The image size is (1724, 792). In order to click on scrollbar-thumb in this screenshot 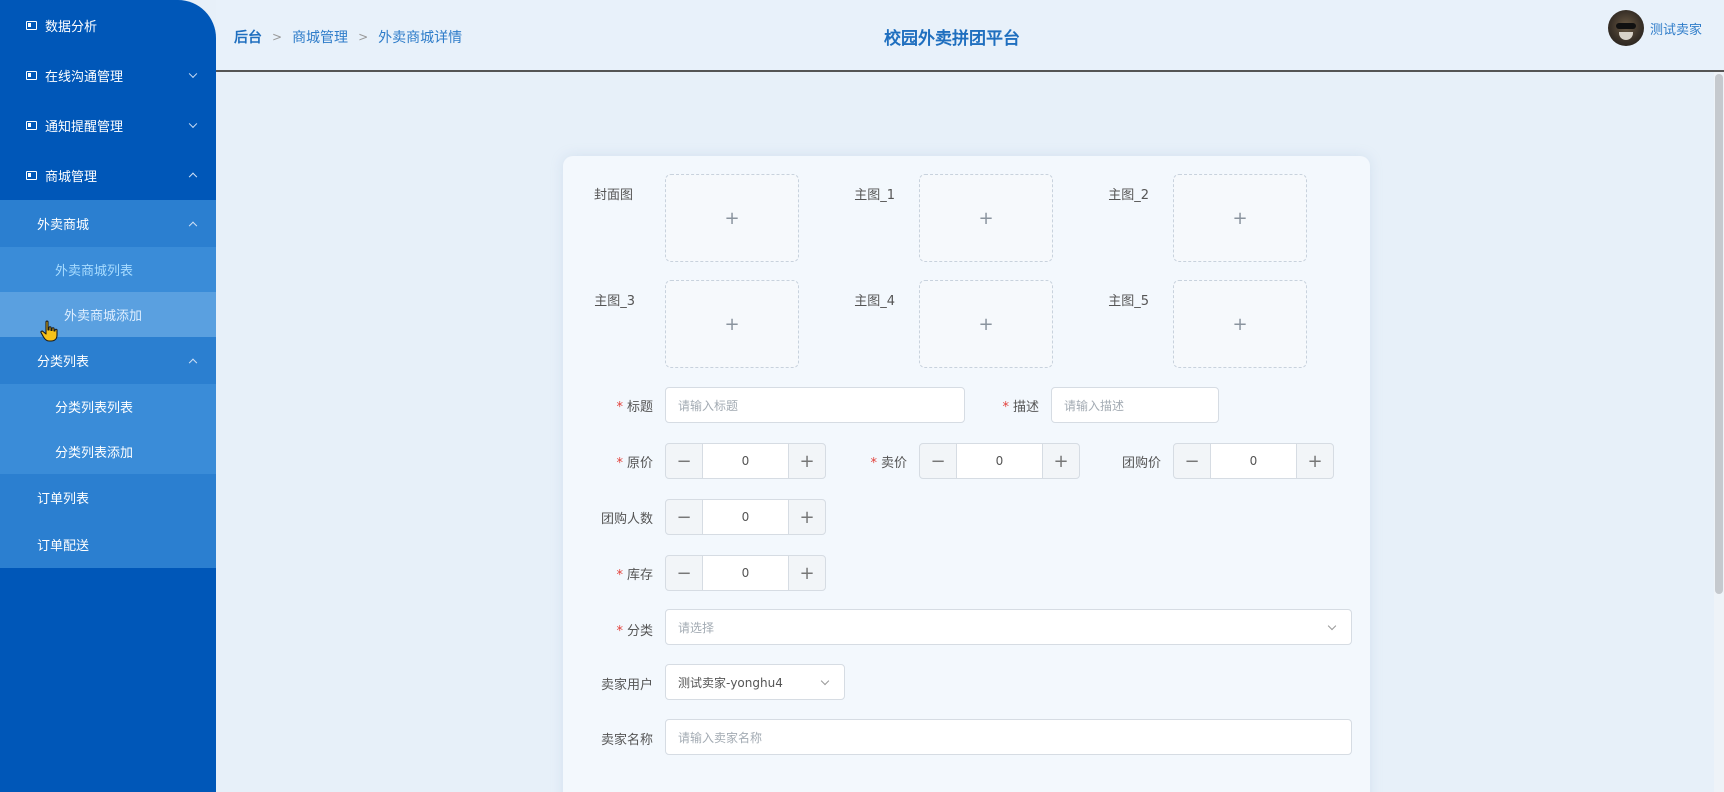, I will do `click(1719, 334)`.